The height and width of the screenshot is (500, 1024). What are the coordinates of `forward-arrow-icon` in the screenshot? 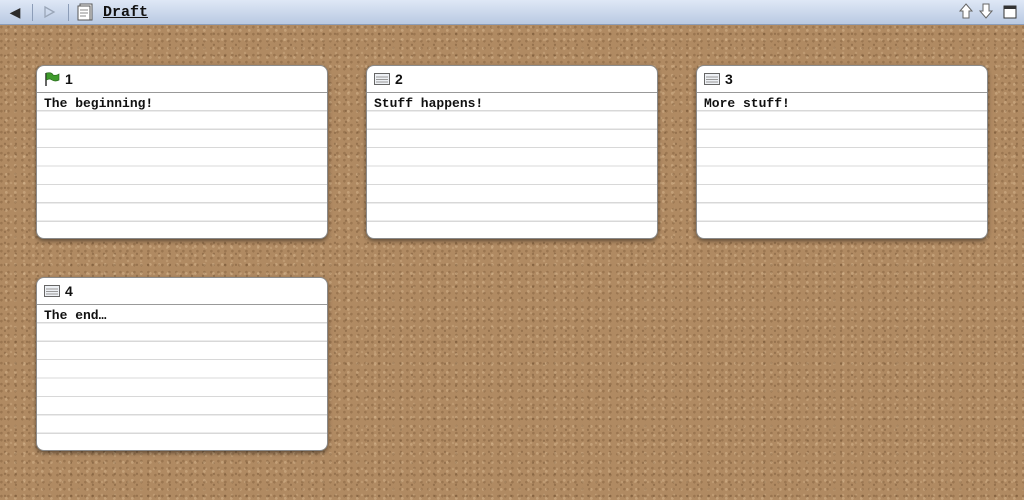 It's located at (49, 12).